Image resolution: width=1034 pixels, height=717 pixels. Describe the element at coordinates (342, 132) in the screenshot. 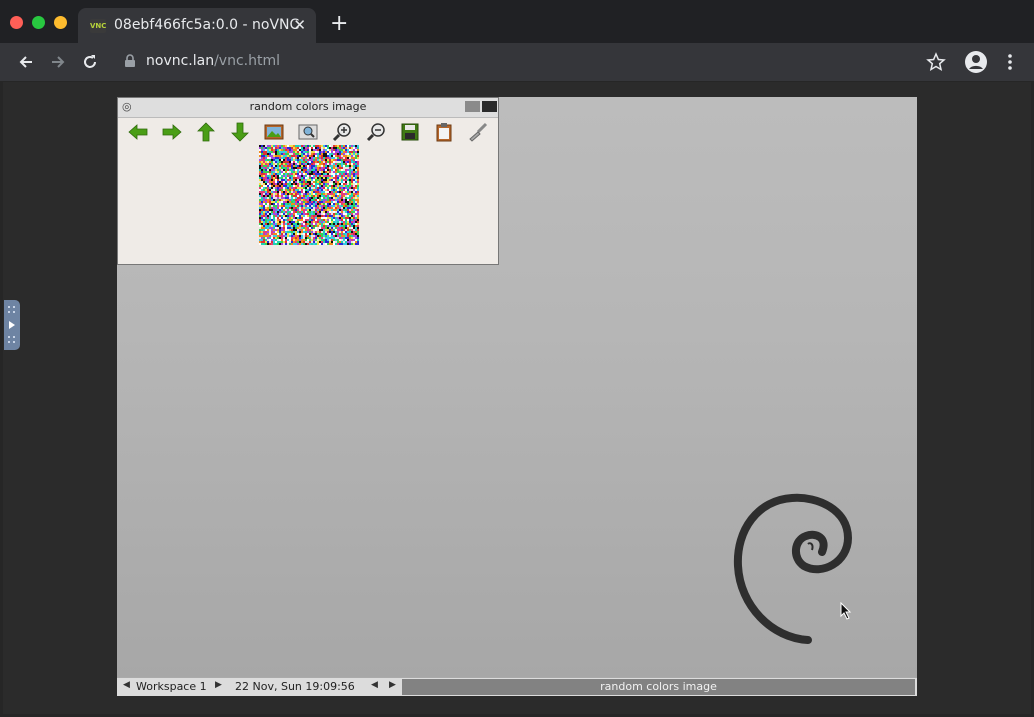

I see `zoom-in-icon` at that location.